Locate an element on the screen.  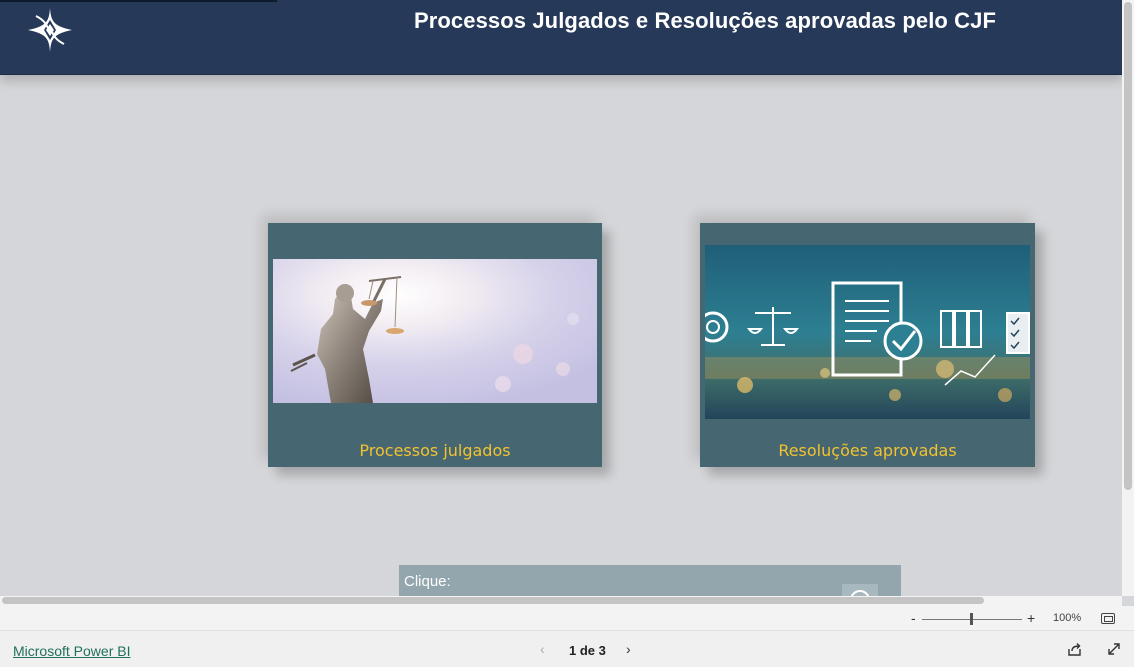
lady-justice-image is located at coordinates (435, 331).